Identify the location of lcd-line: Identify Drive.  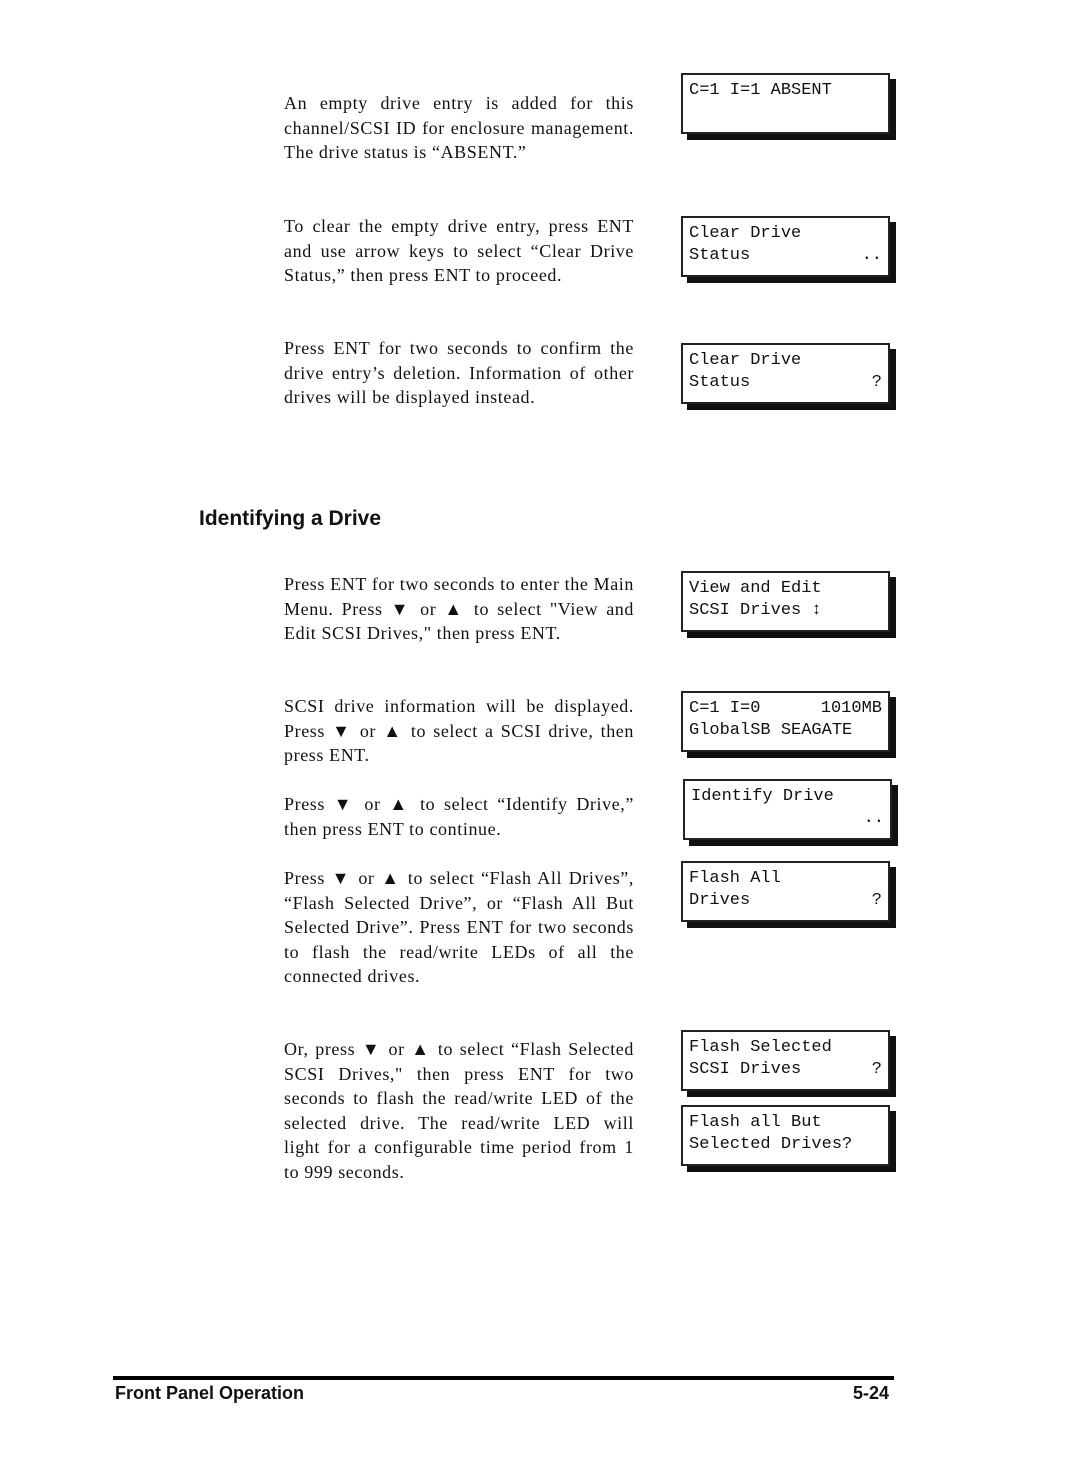
(787, 797).